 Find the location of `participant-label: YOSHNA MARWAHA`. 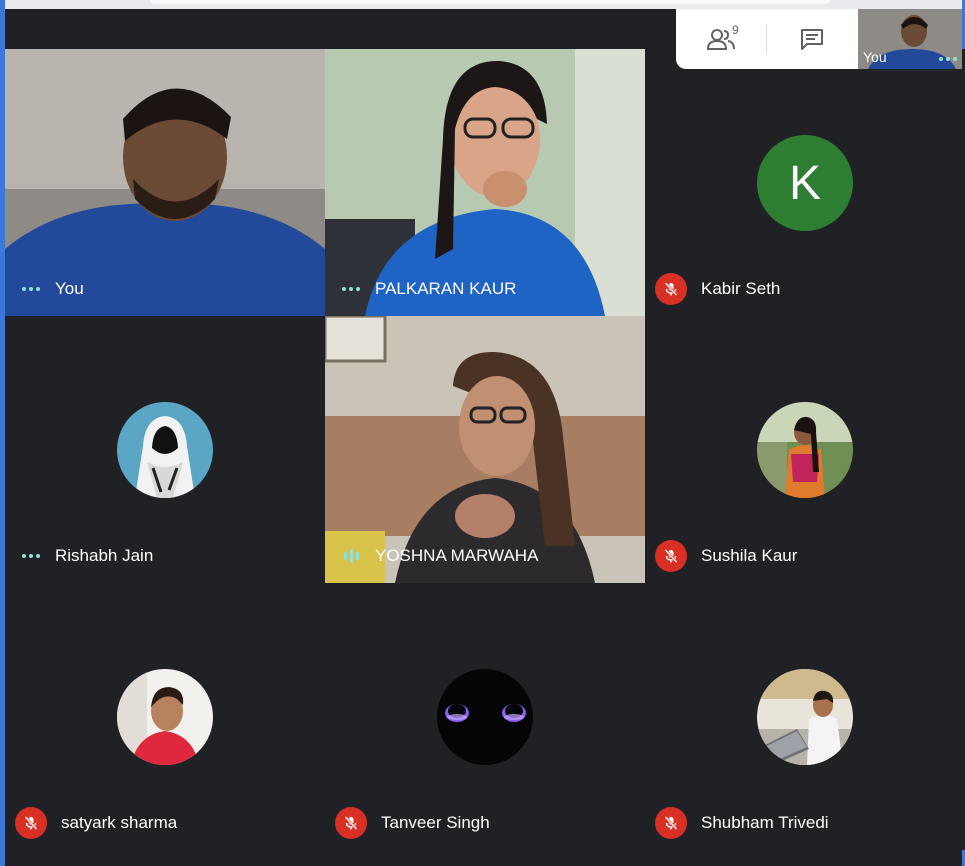

participant-label: YOSHNA MARWAHA is located at coordinates (439, 556).